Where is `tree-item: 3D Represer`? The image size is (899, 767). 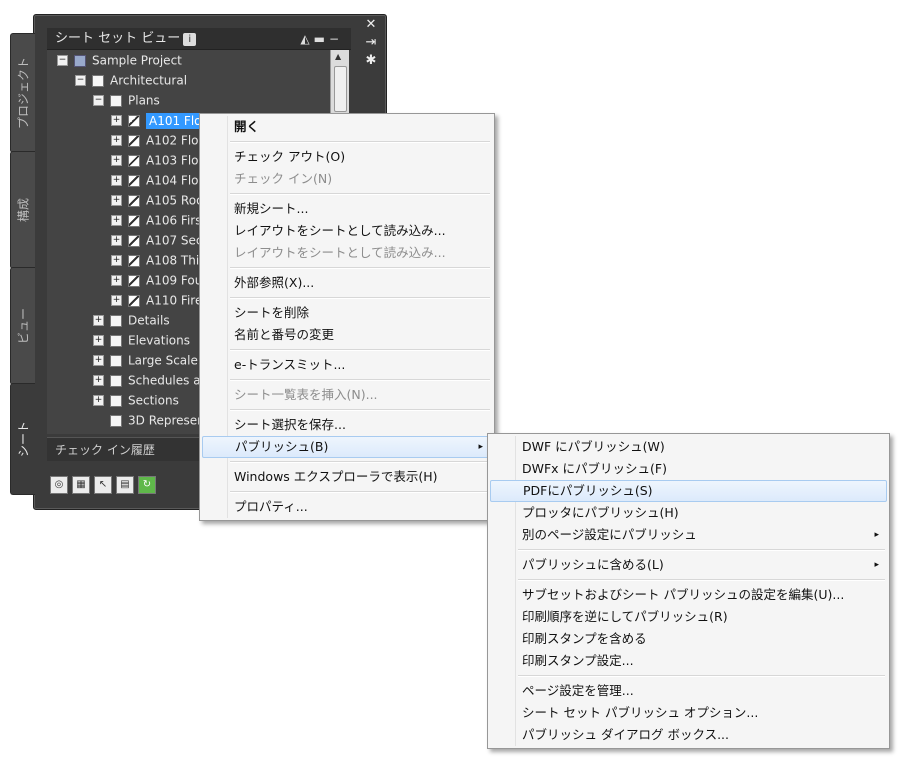
tree-item: 3D Represer is located at coordinates (147, 420).